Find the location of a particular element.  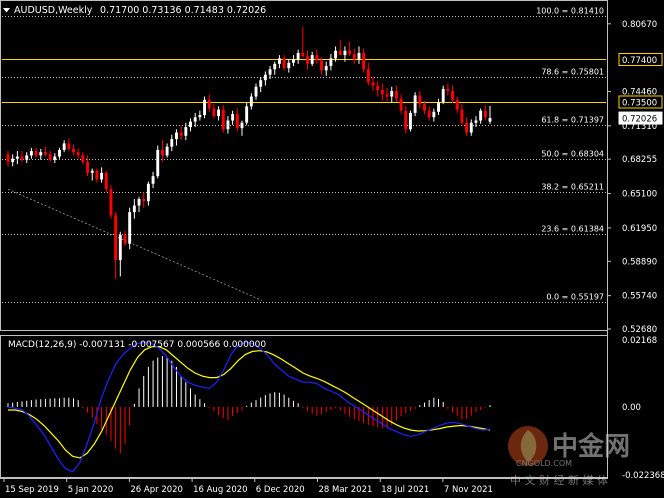

macd-scale-label: 0.02168 is located at coordinates (639, 341).